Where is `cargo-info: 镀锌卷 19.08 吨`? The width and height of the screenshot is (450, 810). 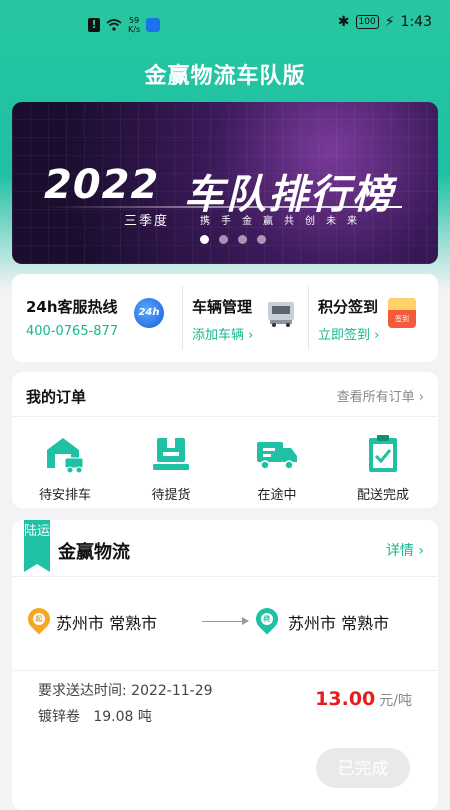 cargo-info: 镀锌卷 19.08 吨 is located at coordinates (95, 716).